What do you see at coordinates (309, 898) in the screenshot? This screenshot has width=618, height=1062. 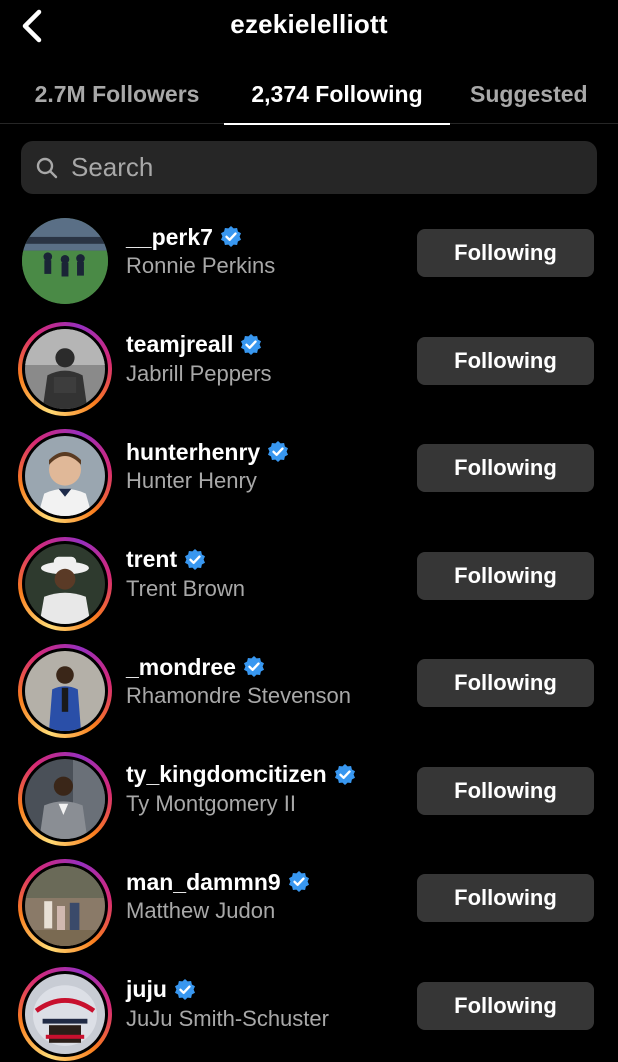 I see `list-item: man_dammn9 Matthew Judon Following` at bounding box center [309, 898].